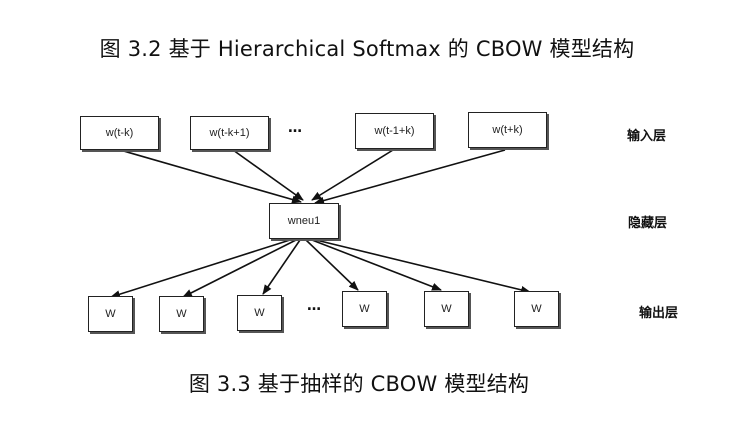 The image size is (734, 434). Describe the element at coordinates (647, 136) in the screenshot. I see `input-layer-label: 输入层` at that location.